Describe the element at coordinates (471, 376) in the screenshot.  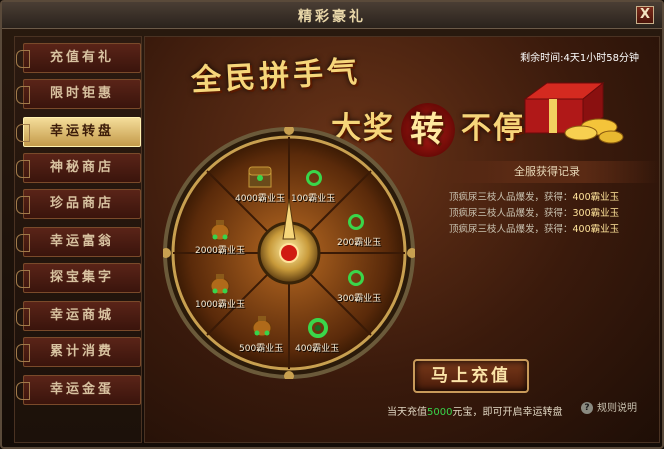
I see `recharge-now-button: 马上充值` at that location.